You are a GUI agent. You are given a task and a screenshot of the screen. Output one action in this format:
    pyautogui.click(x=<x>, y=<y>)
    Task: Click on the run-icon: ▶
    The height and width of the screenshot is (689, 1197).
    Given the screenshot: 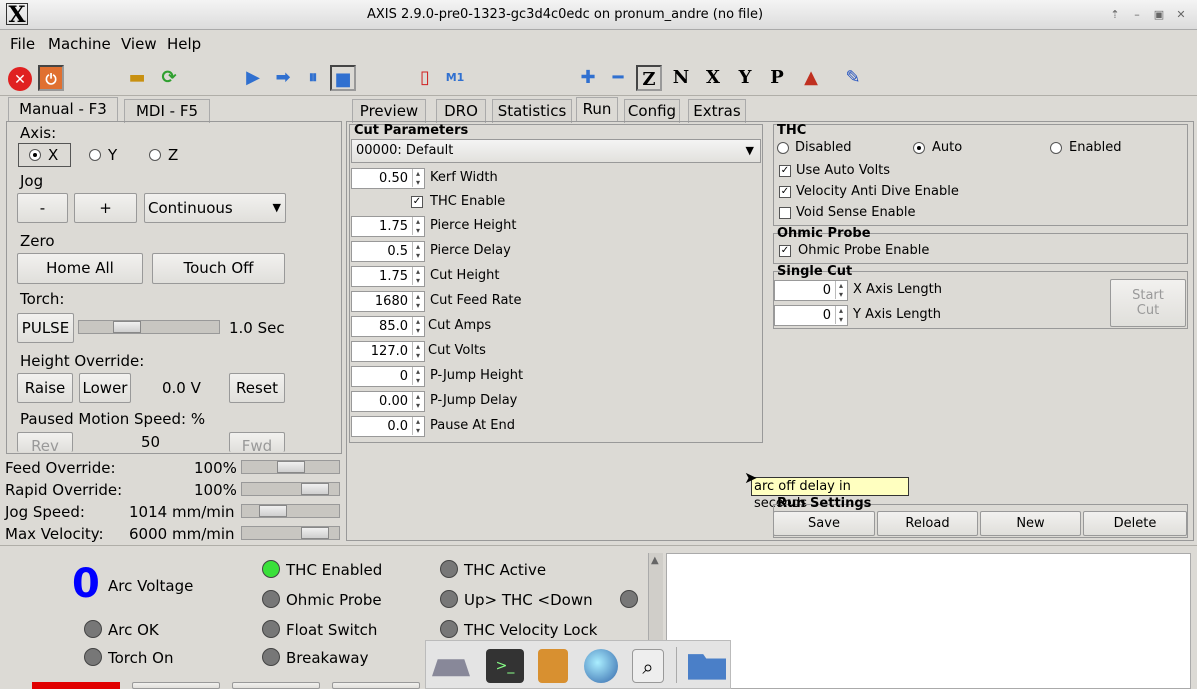 What is the action you would take?
    pyautogui.click(x=253, y=78)
    